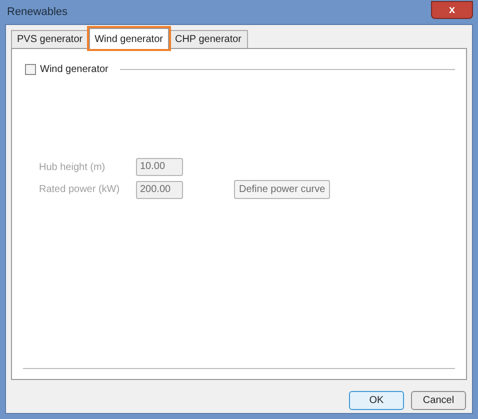 This screenshot has height=419, width=478. What do you see at coordinates (208, 39) in the screenshot?
I see `tab: CHP generator` at bounding box center [208, 39].